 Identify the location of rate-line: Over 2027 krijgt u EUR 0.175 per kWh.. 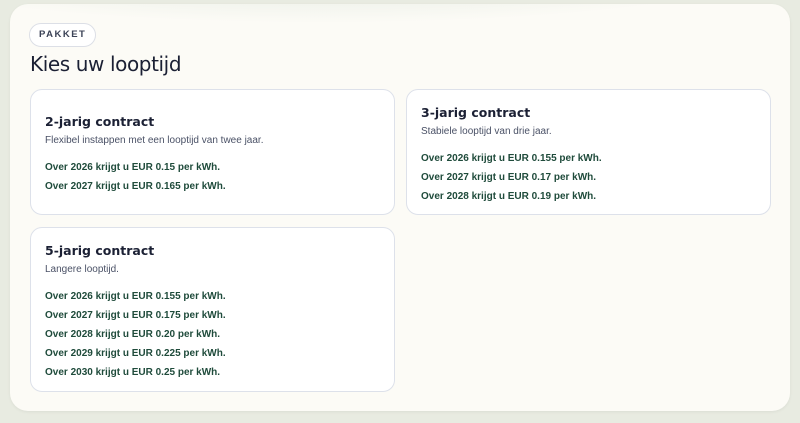
(135, 315).